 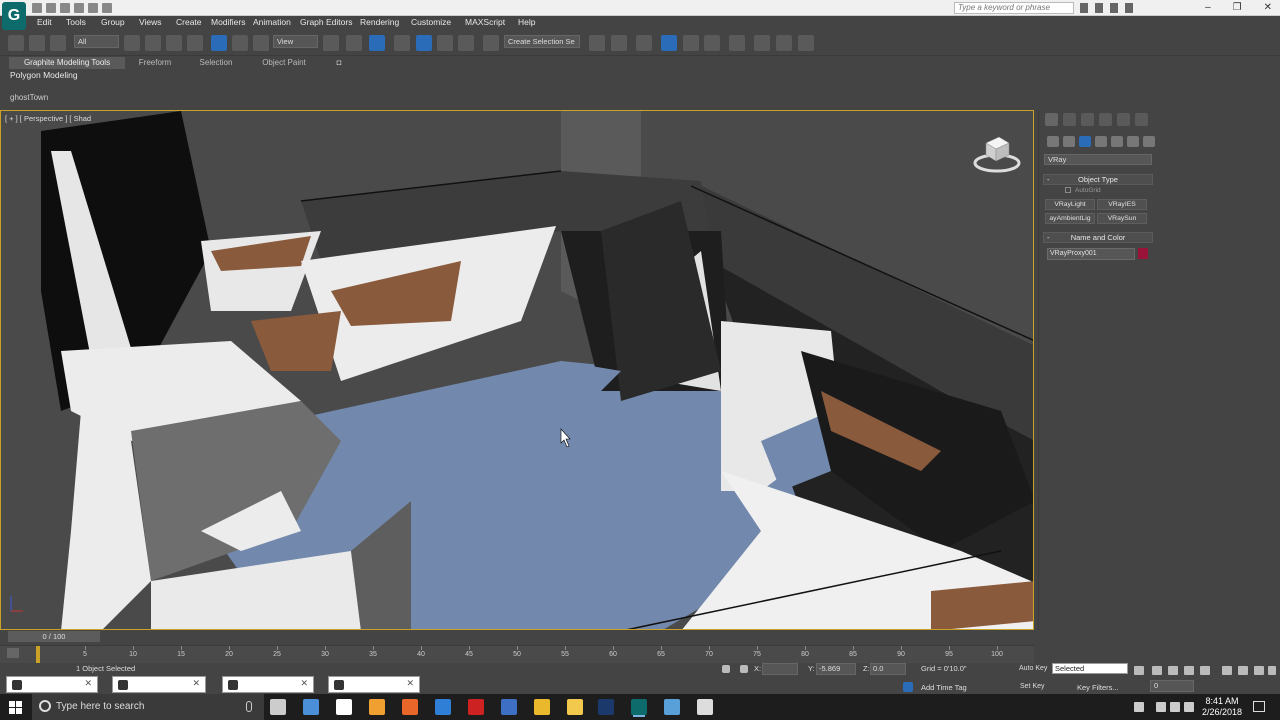 I want to click on edit-named-selection-icon, so click(x=491, y=43).